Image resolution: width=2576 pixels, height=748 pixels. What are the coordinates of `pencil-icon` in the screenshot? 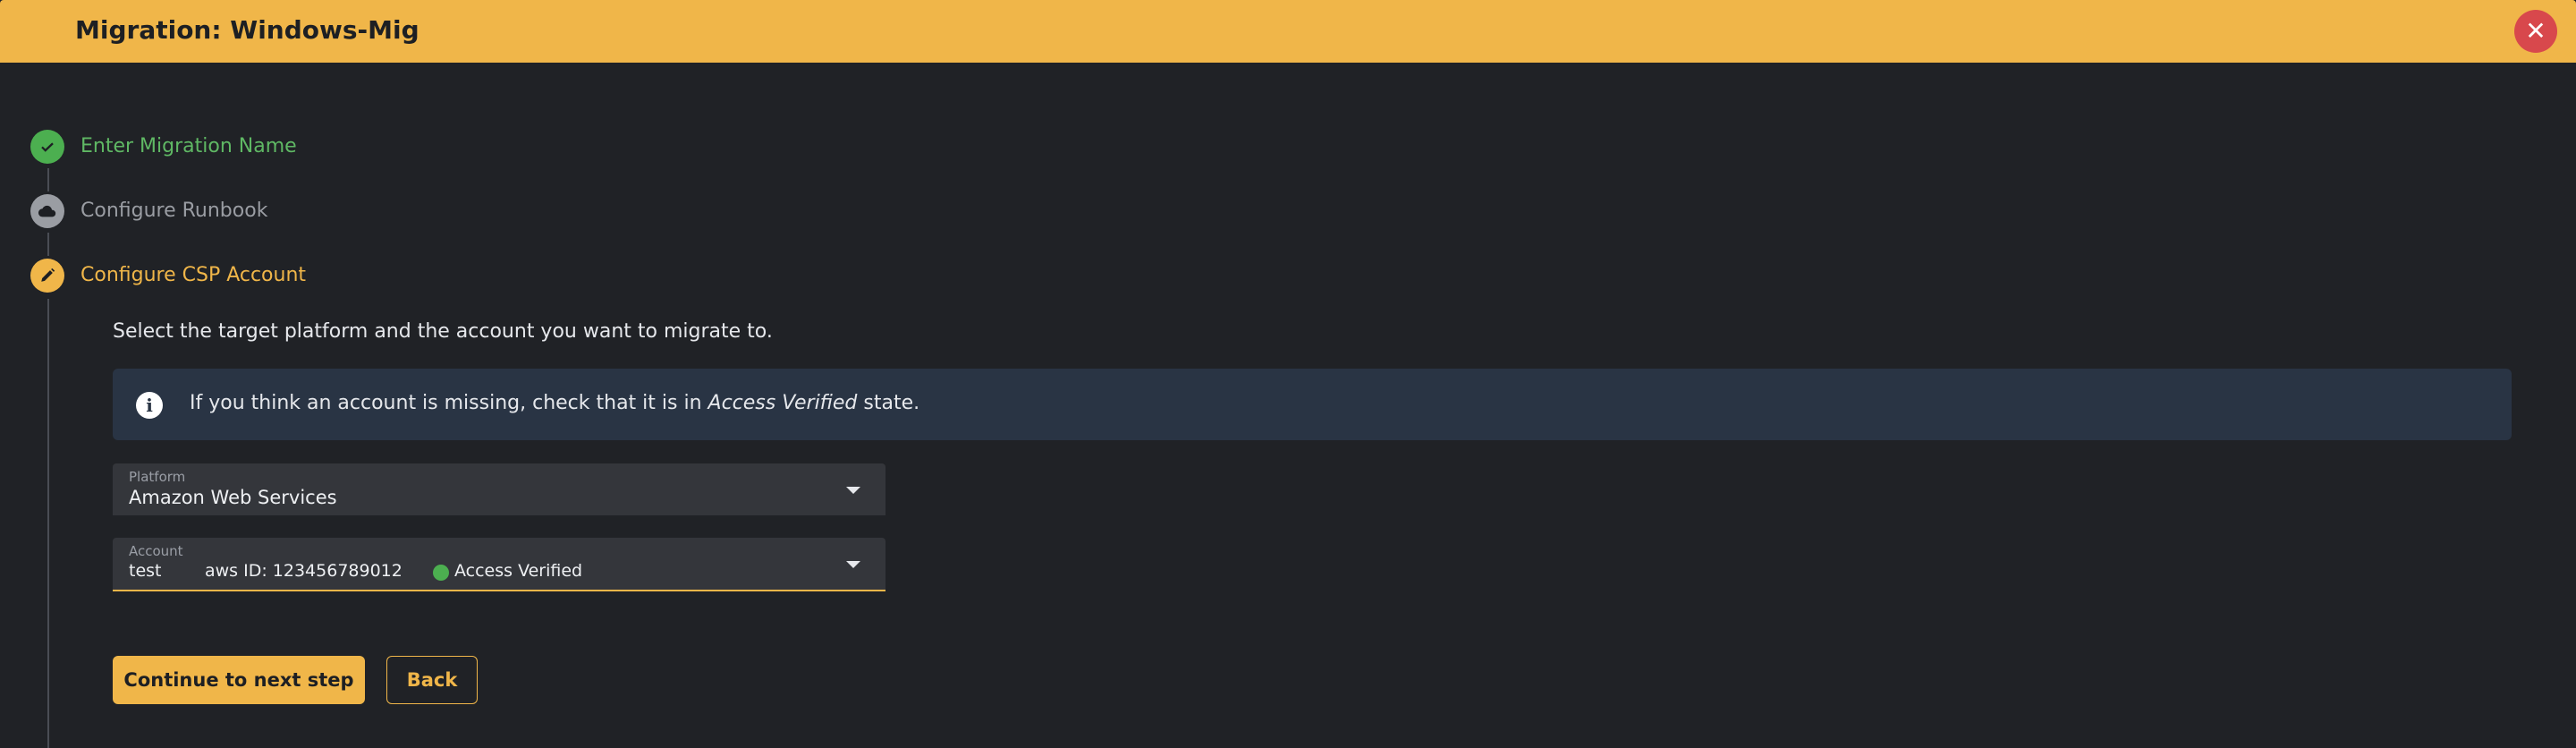 It's located at (47, 276).